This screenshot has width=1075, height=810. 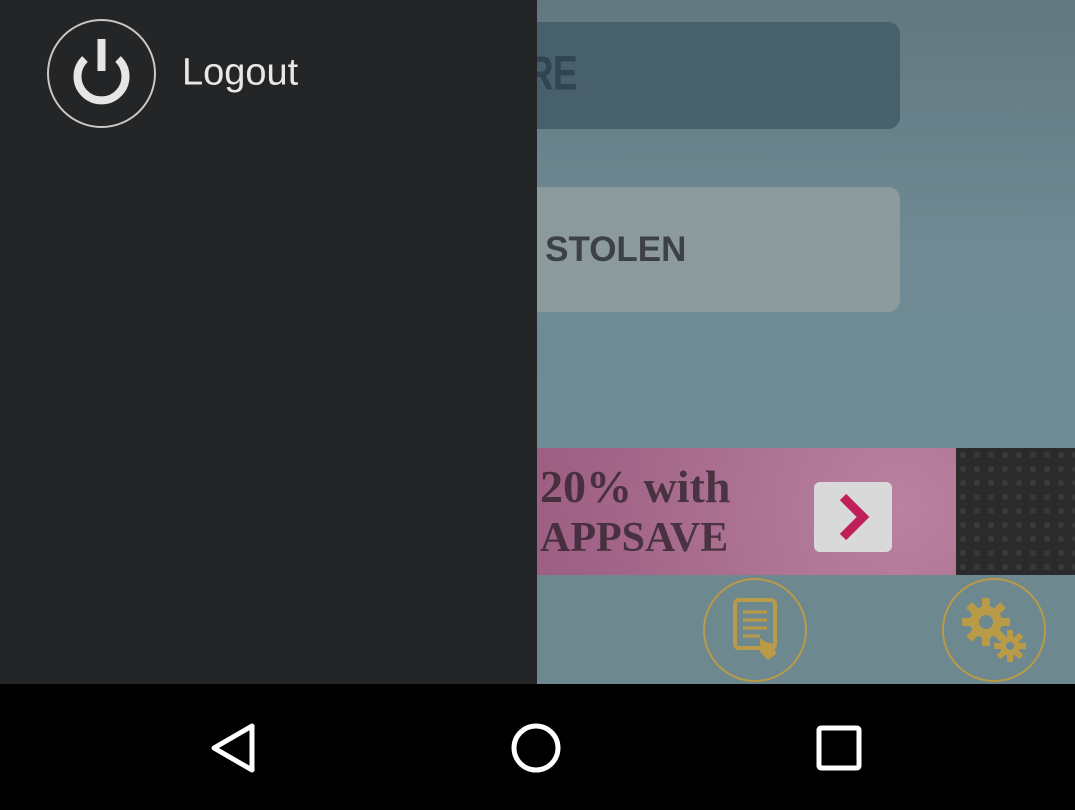 I want to click on back-icon, so click(x=233, y=748).